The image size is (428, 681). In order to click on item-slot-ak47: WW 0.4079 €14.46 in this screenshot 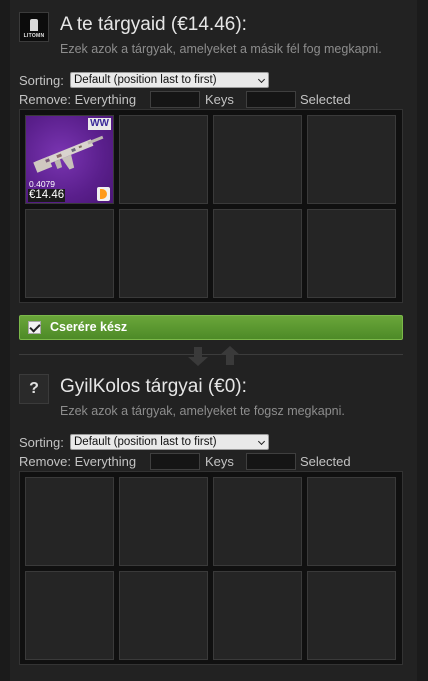, I will do `click(69, 159)`.